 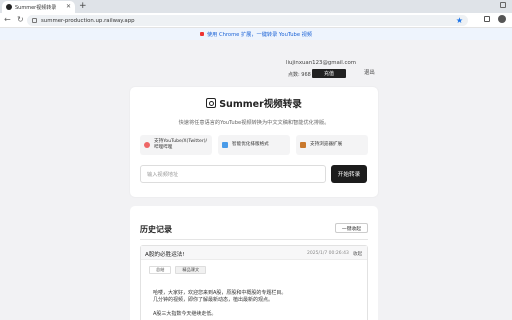 I want to click on feature-platforms: 支持YouTube/X(Twitter)/ 哔哩哔哩, so click(x=176, y=145).